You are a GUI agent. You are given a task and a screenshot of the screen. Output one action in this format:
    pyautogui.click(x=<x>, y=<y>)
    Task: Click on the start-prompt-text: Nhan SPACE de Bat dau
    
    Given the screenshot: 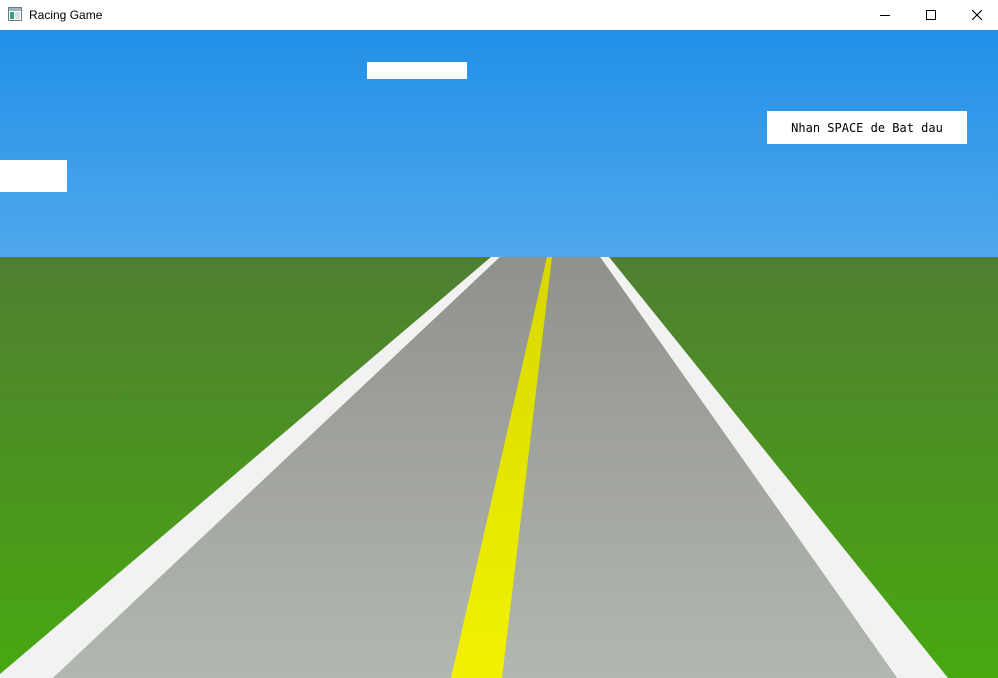 What is the action you would take?
    pyautogui.click(x=867, y=127)
    